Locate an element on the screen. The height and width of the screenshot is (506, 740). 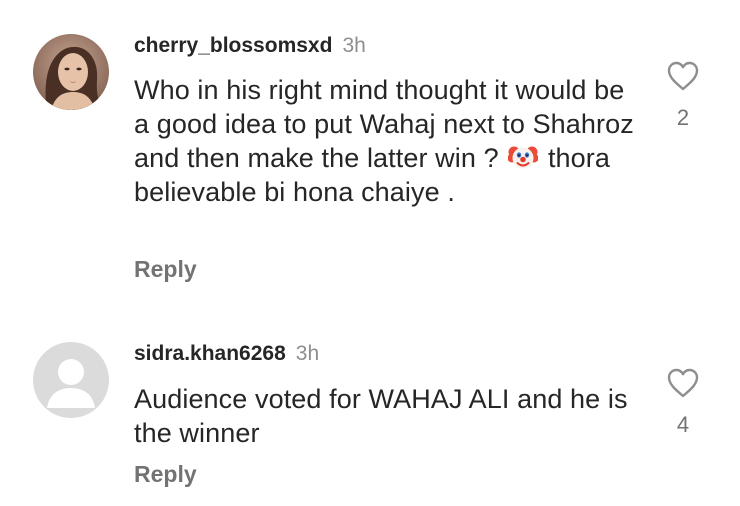
like-count: 4 is located at coordinates (683, 424).